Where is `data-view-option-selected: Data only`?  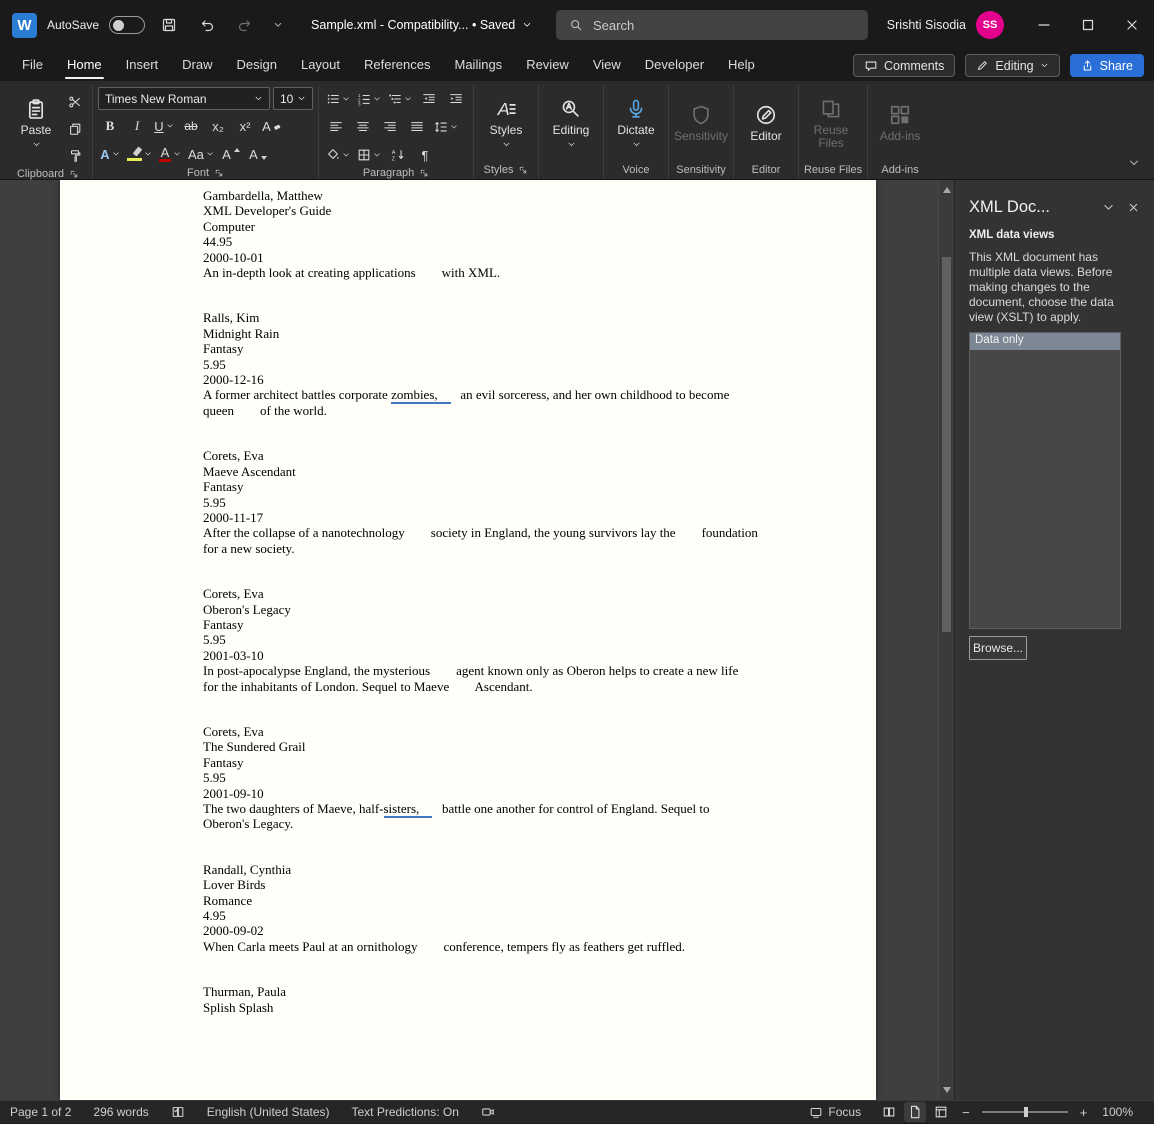 data-view-option-selected: Data only is located at coordinates (1045, 341).